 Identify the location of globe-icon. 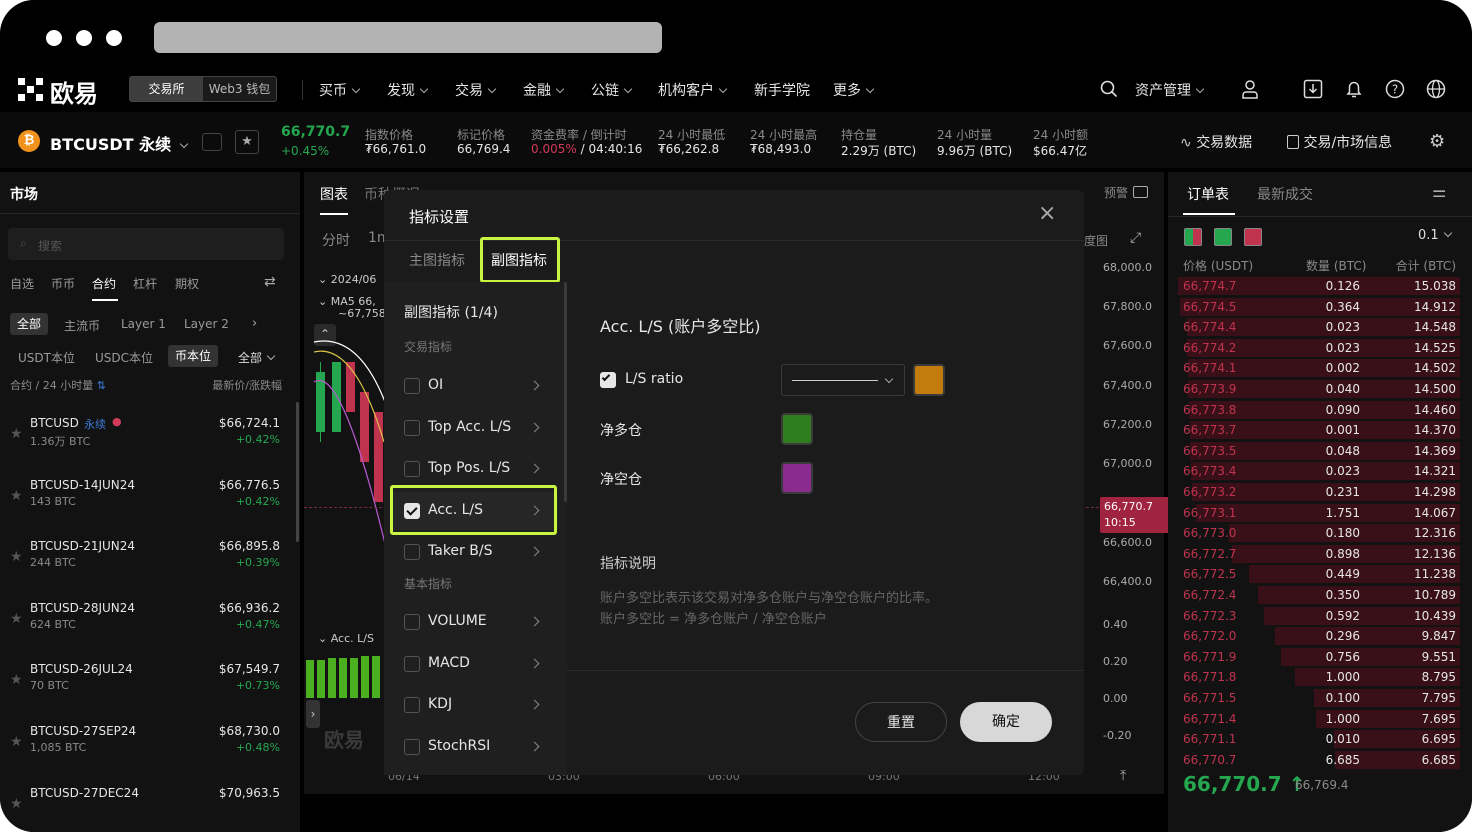
(1436, 90).